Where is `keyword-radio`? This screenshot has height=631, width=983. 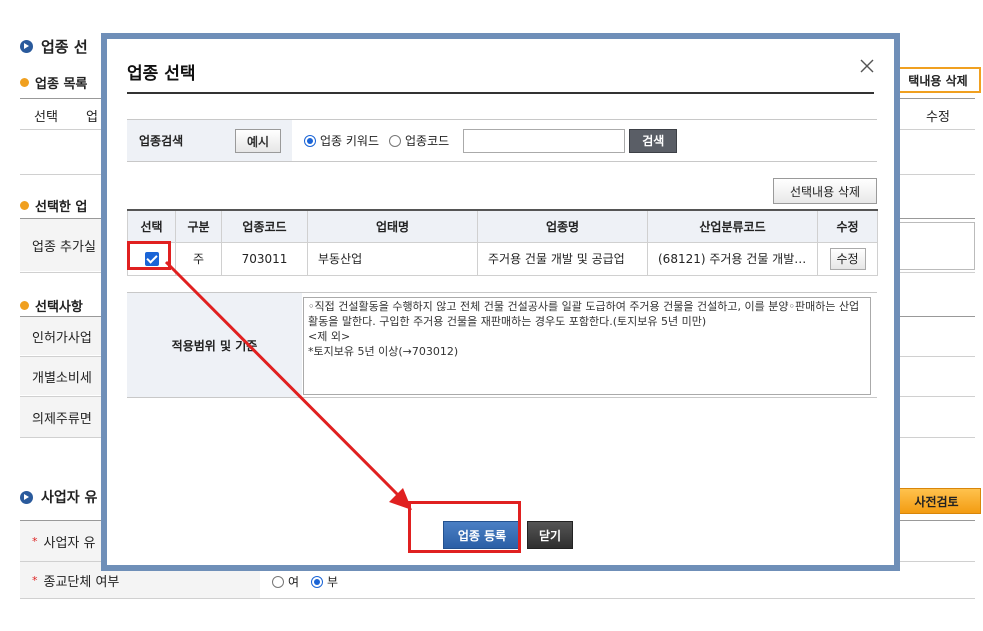 keyword-radio is located at coordinates (310, 140).